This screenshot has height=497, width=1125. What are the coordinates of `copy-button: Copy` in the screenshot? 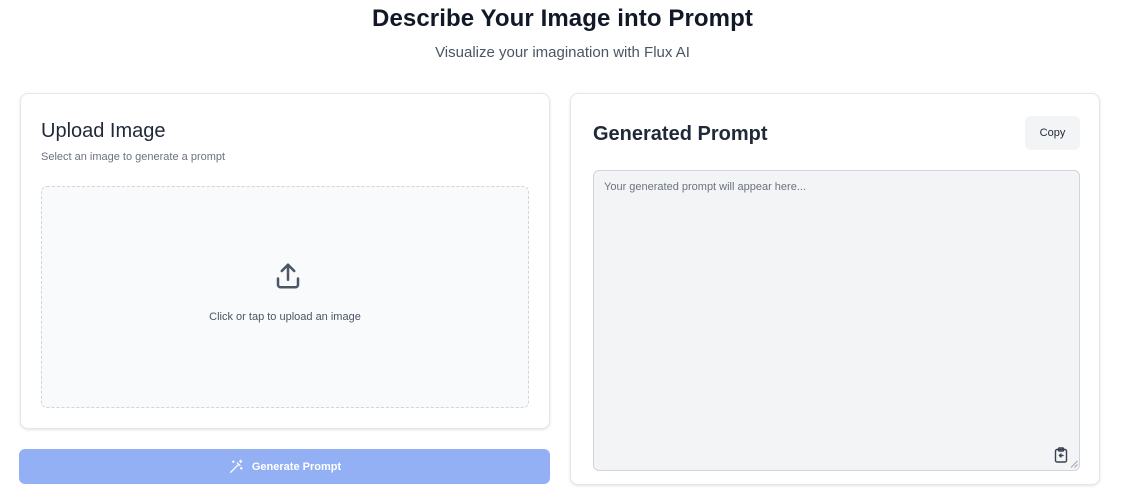 It's located at (1052, 133).